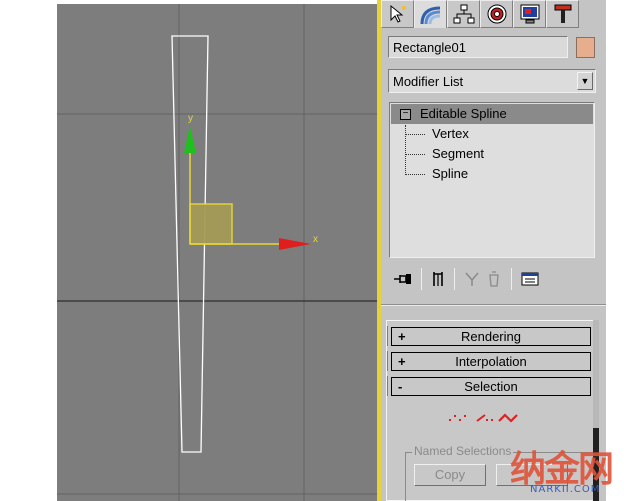  What do you see at coordinates (400, 386) in the screenshot?
I see `collapse-minus-icon: -` at bounding box center [400, 386].